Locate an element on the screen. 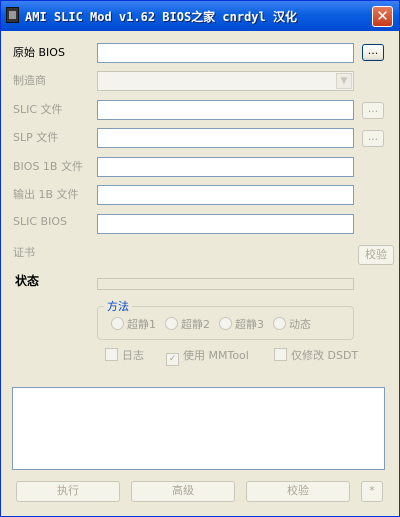 The height and width of the screenshot is (517, 400). close-icon: ✕ is located at coordinates (382, 16).